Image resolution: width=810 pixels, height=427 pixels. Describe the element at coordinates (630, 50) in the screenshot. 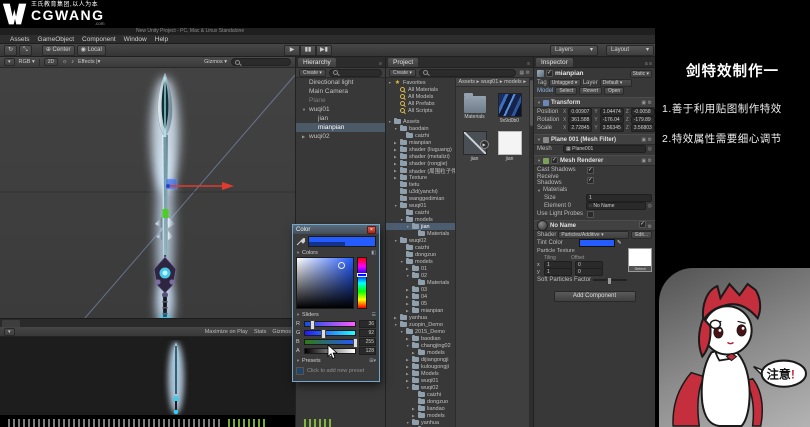

I see `layout-dropdown: Layout ▾` at that location.